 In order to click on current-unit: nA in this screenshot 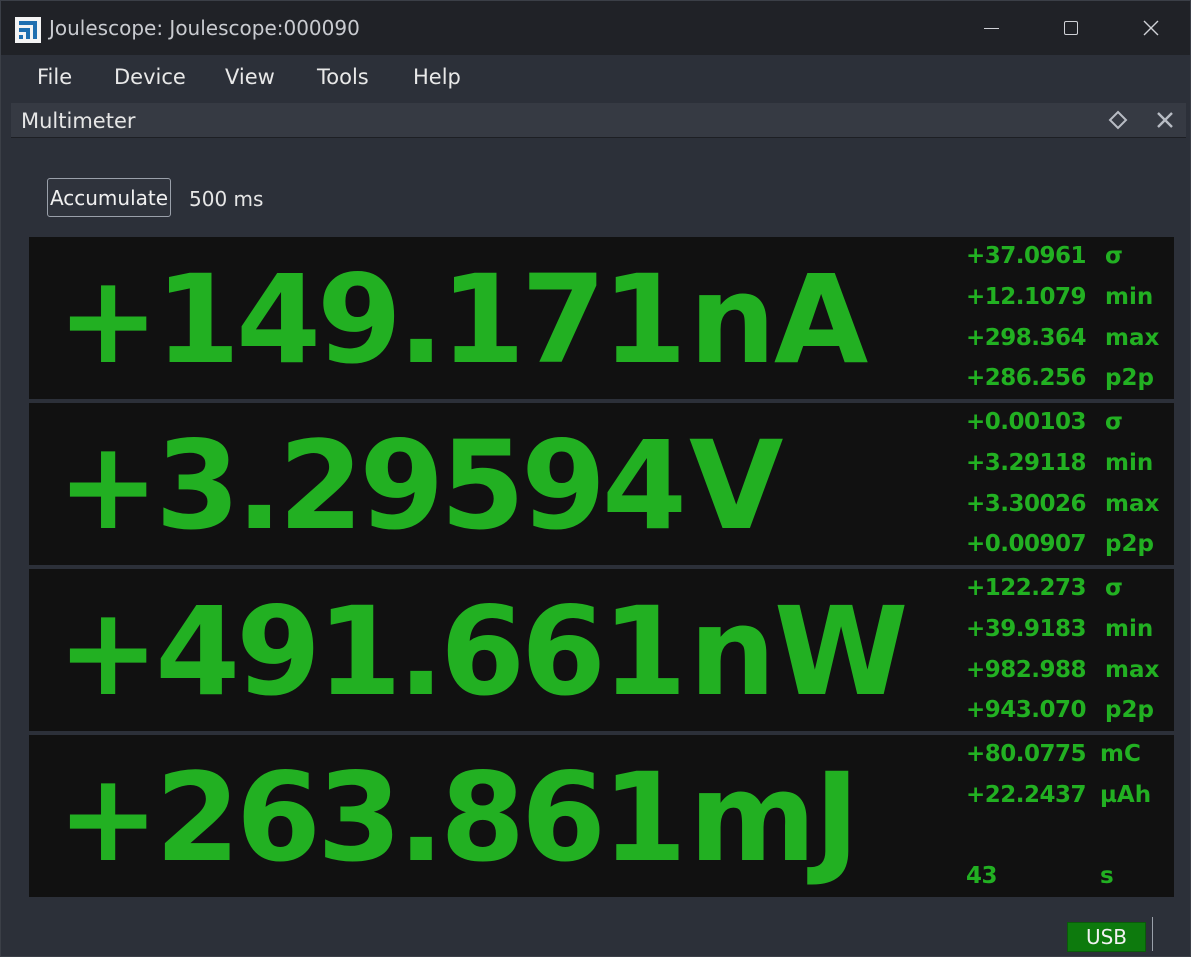, I will do `click(778, 320)`.